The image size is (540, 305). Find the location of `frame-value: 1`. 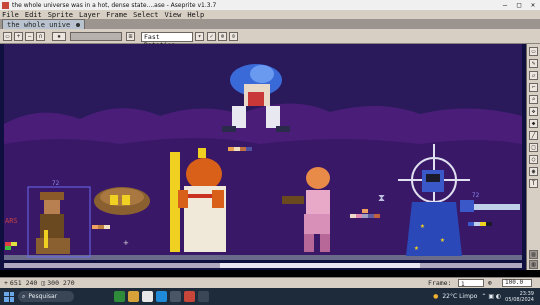

frame-value: 1 is located at coordinates (463, 284).